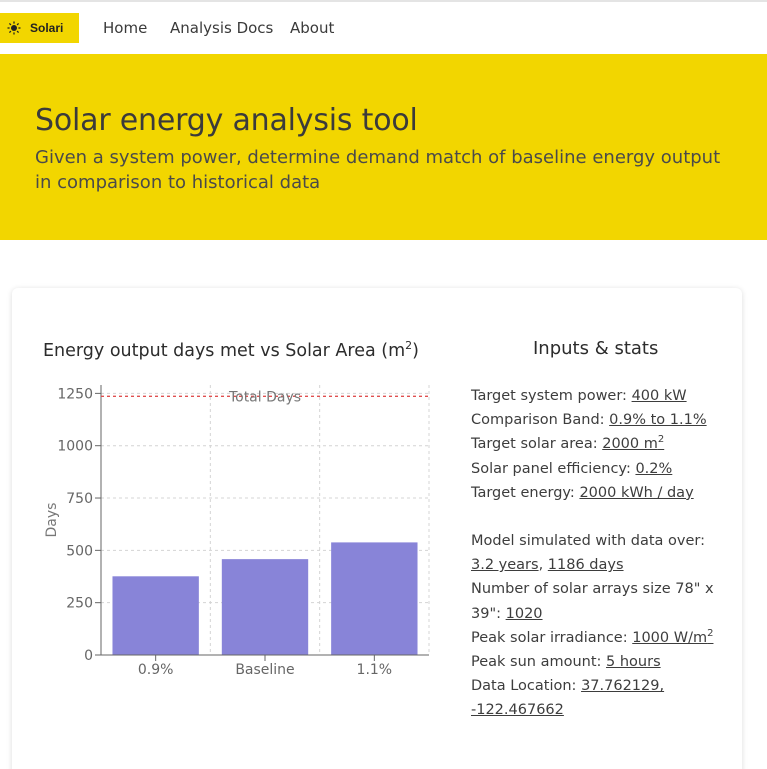 Image resolution: width=767 pixels, height=769 pixels. What do you see at coordinates (633, 443) in the screenshot?
I see `target-area-link: 2000 m2` at bounding box center [633, 443].